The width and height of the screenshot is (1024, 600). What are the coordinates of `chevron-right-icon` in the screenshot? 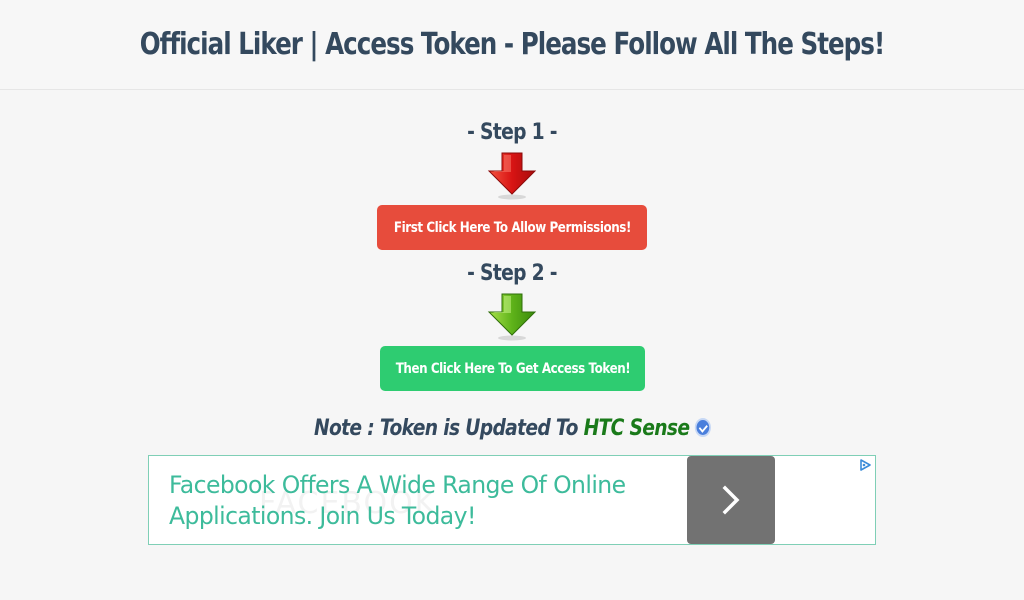 It's located at (731, 500).